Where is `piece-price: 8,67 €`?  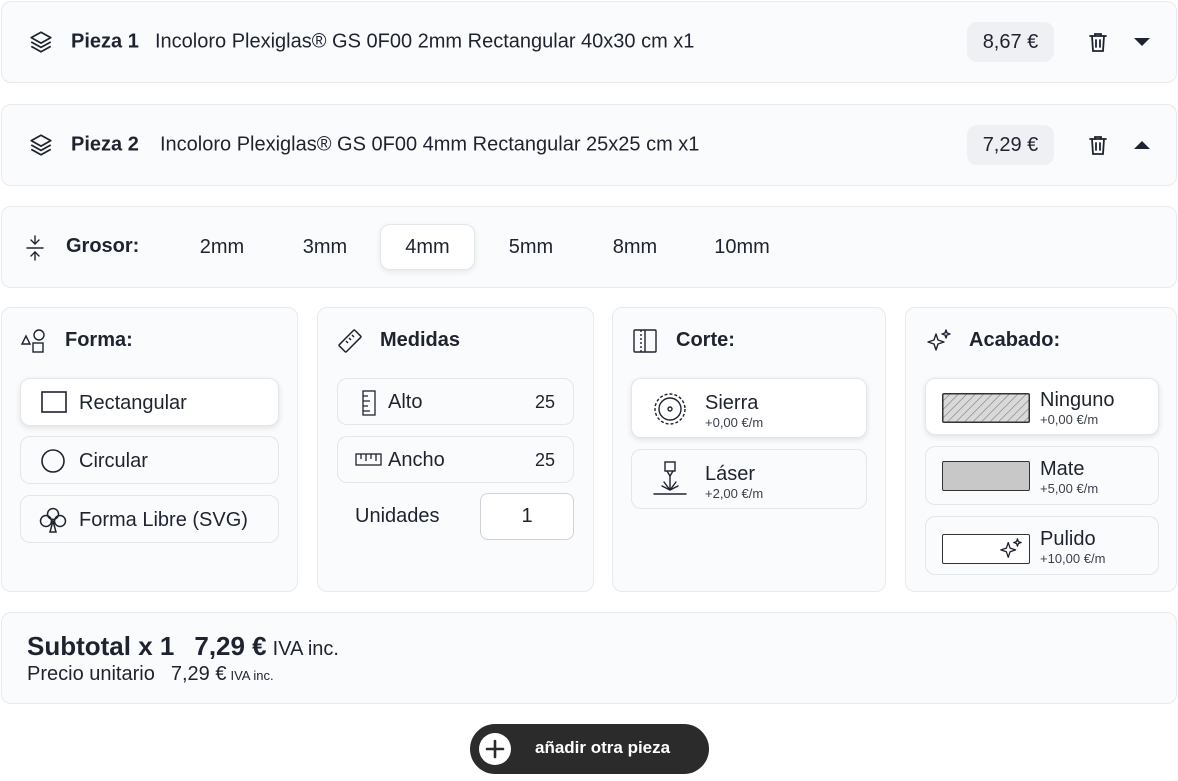
piece-price: 8,67 € is located at coordinates (1010, 42).